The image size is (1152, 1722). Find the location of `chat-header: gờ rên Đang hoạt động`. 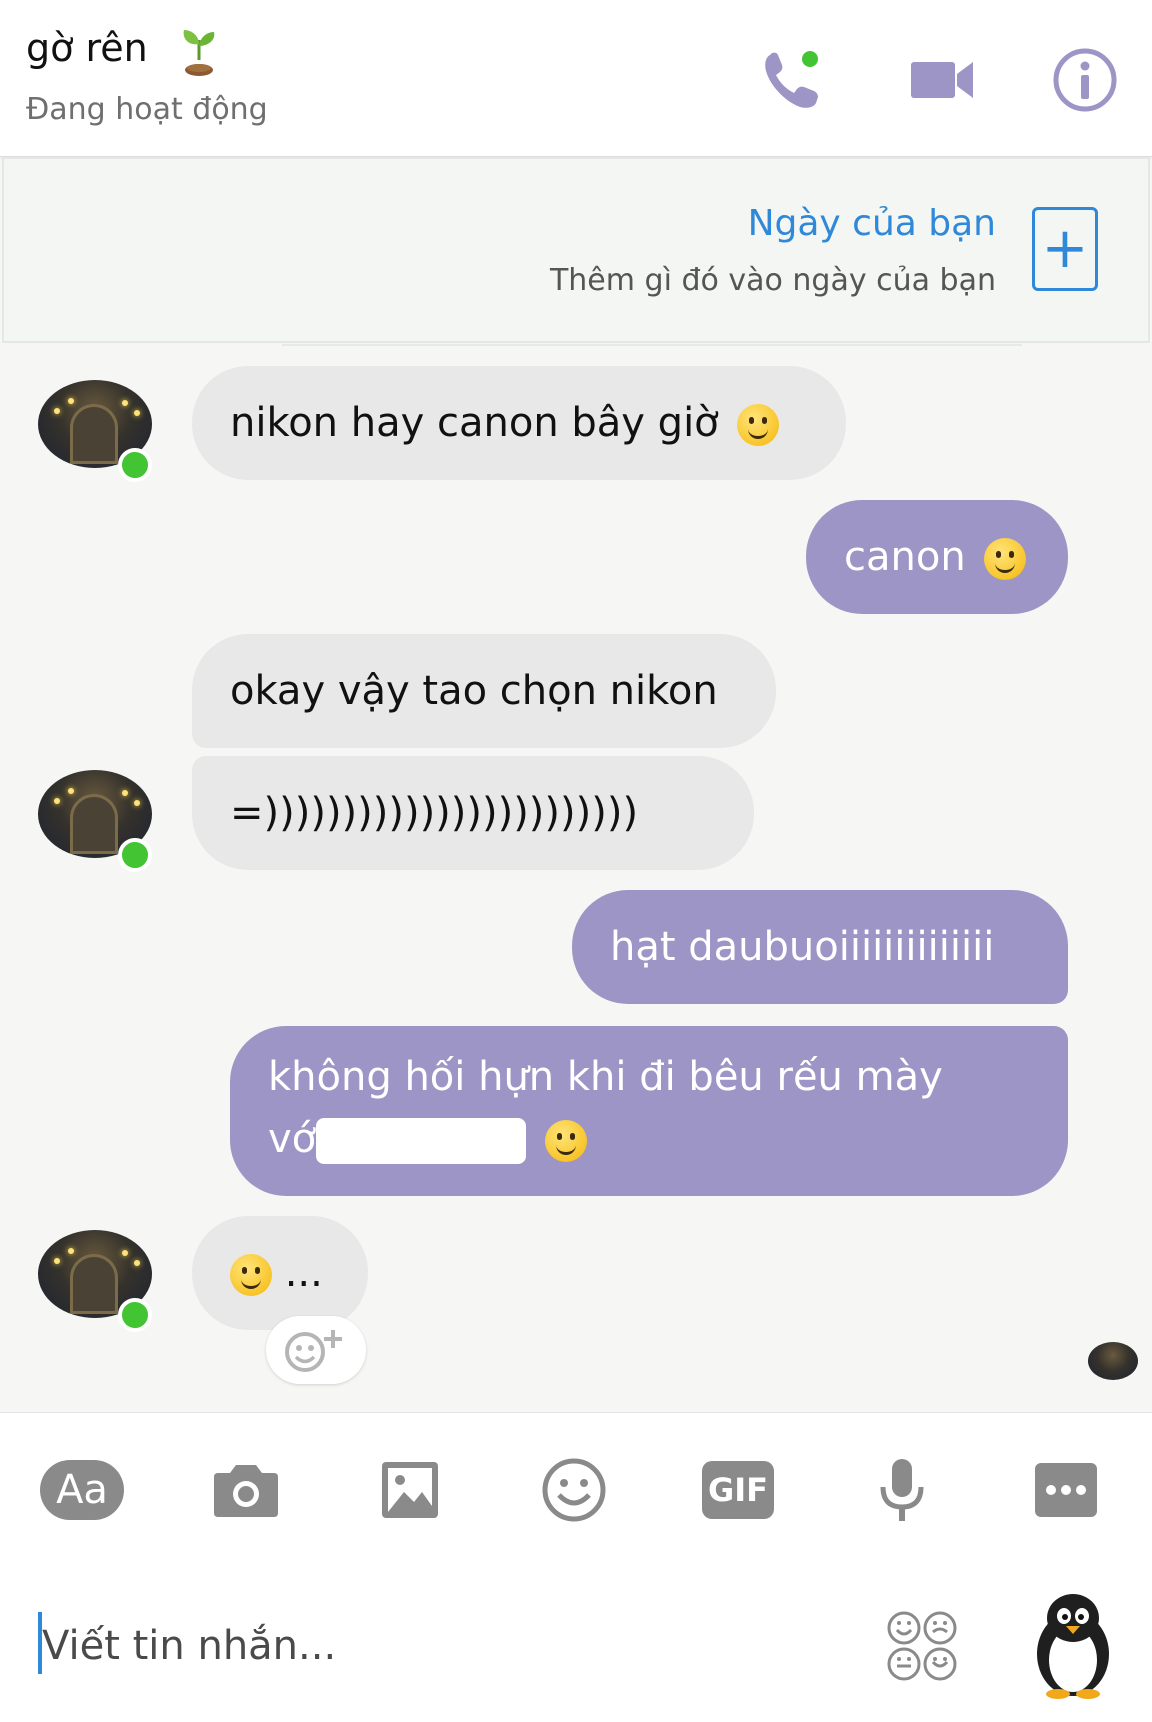

chat-header: gờ rên Đang hoạt động is located at coordinates (576, 78).